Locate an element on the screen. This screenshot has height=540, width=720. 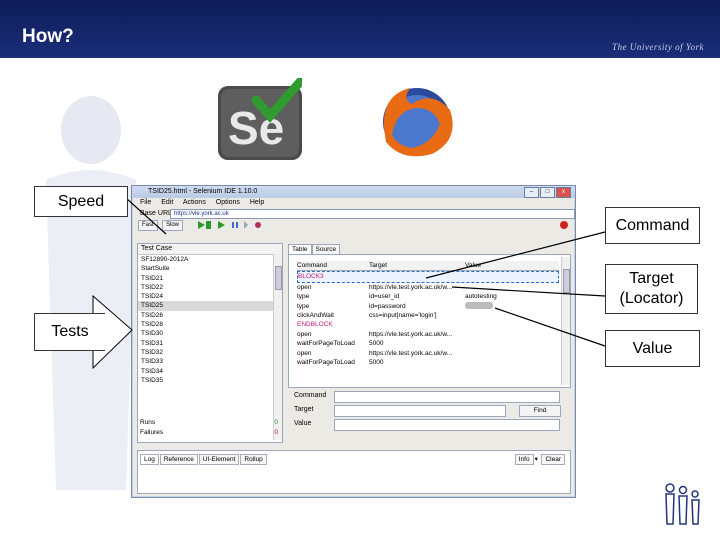
command-field-label: Command is located at coordinates (310, 395).